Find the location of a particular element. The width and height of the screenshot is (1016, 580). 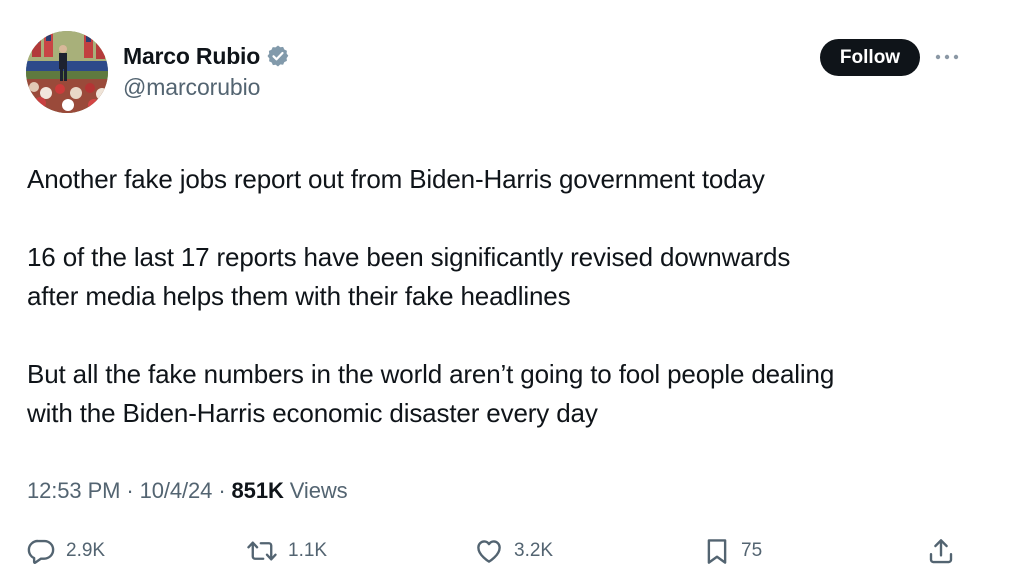

repost-count: 1.1K is located at coordinates (308, 550).